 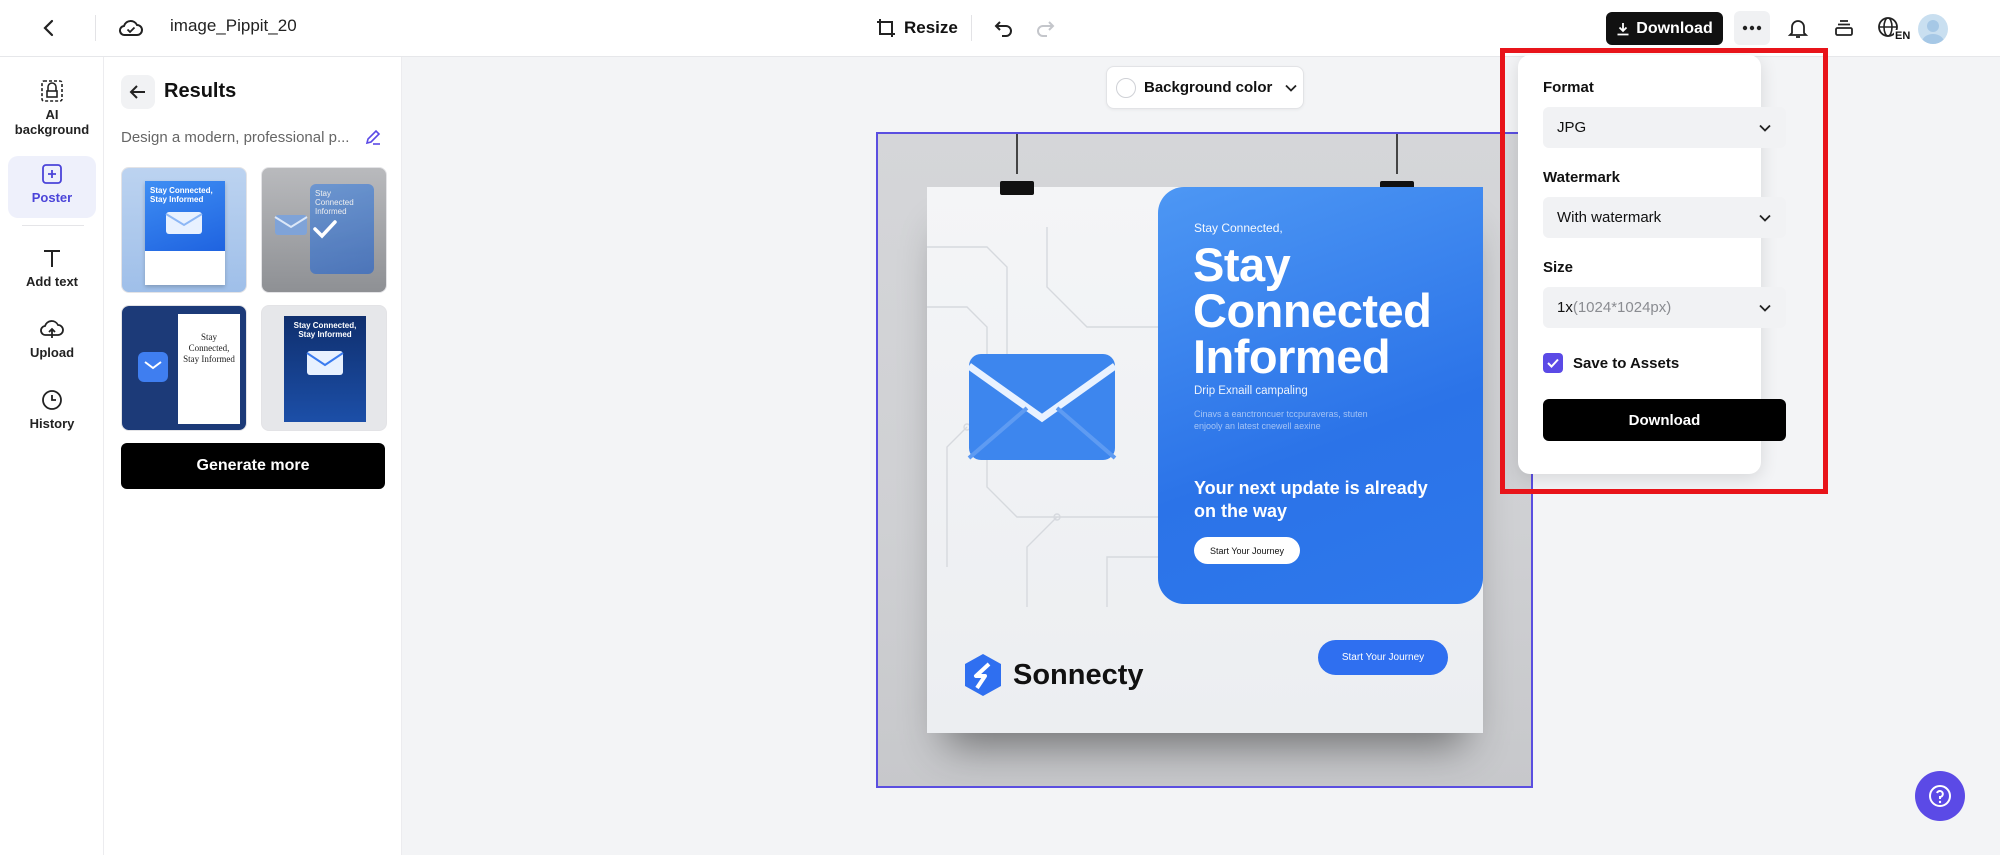 I want to click on checkbox-checked, so click(x=1553, y=363).